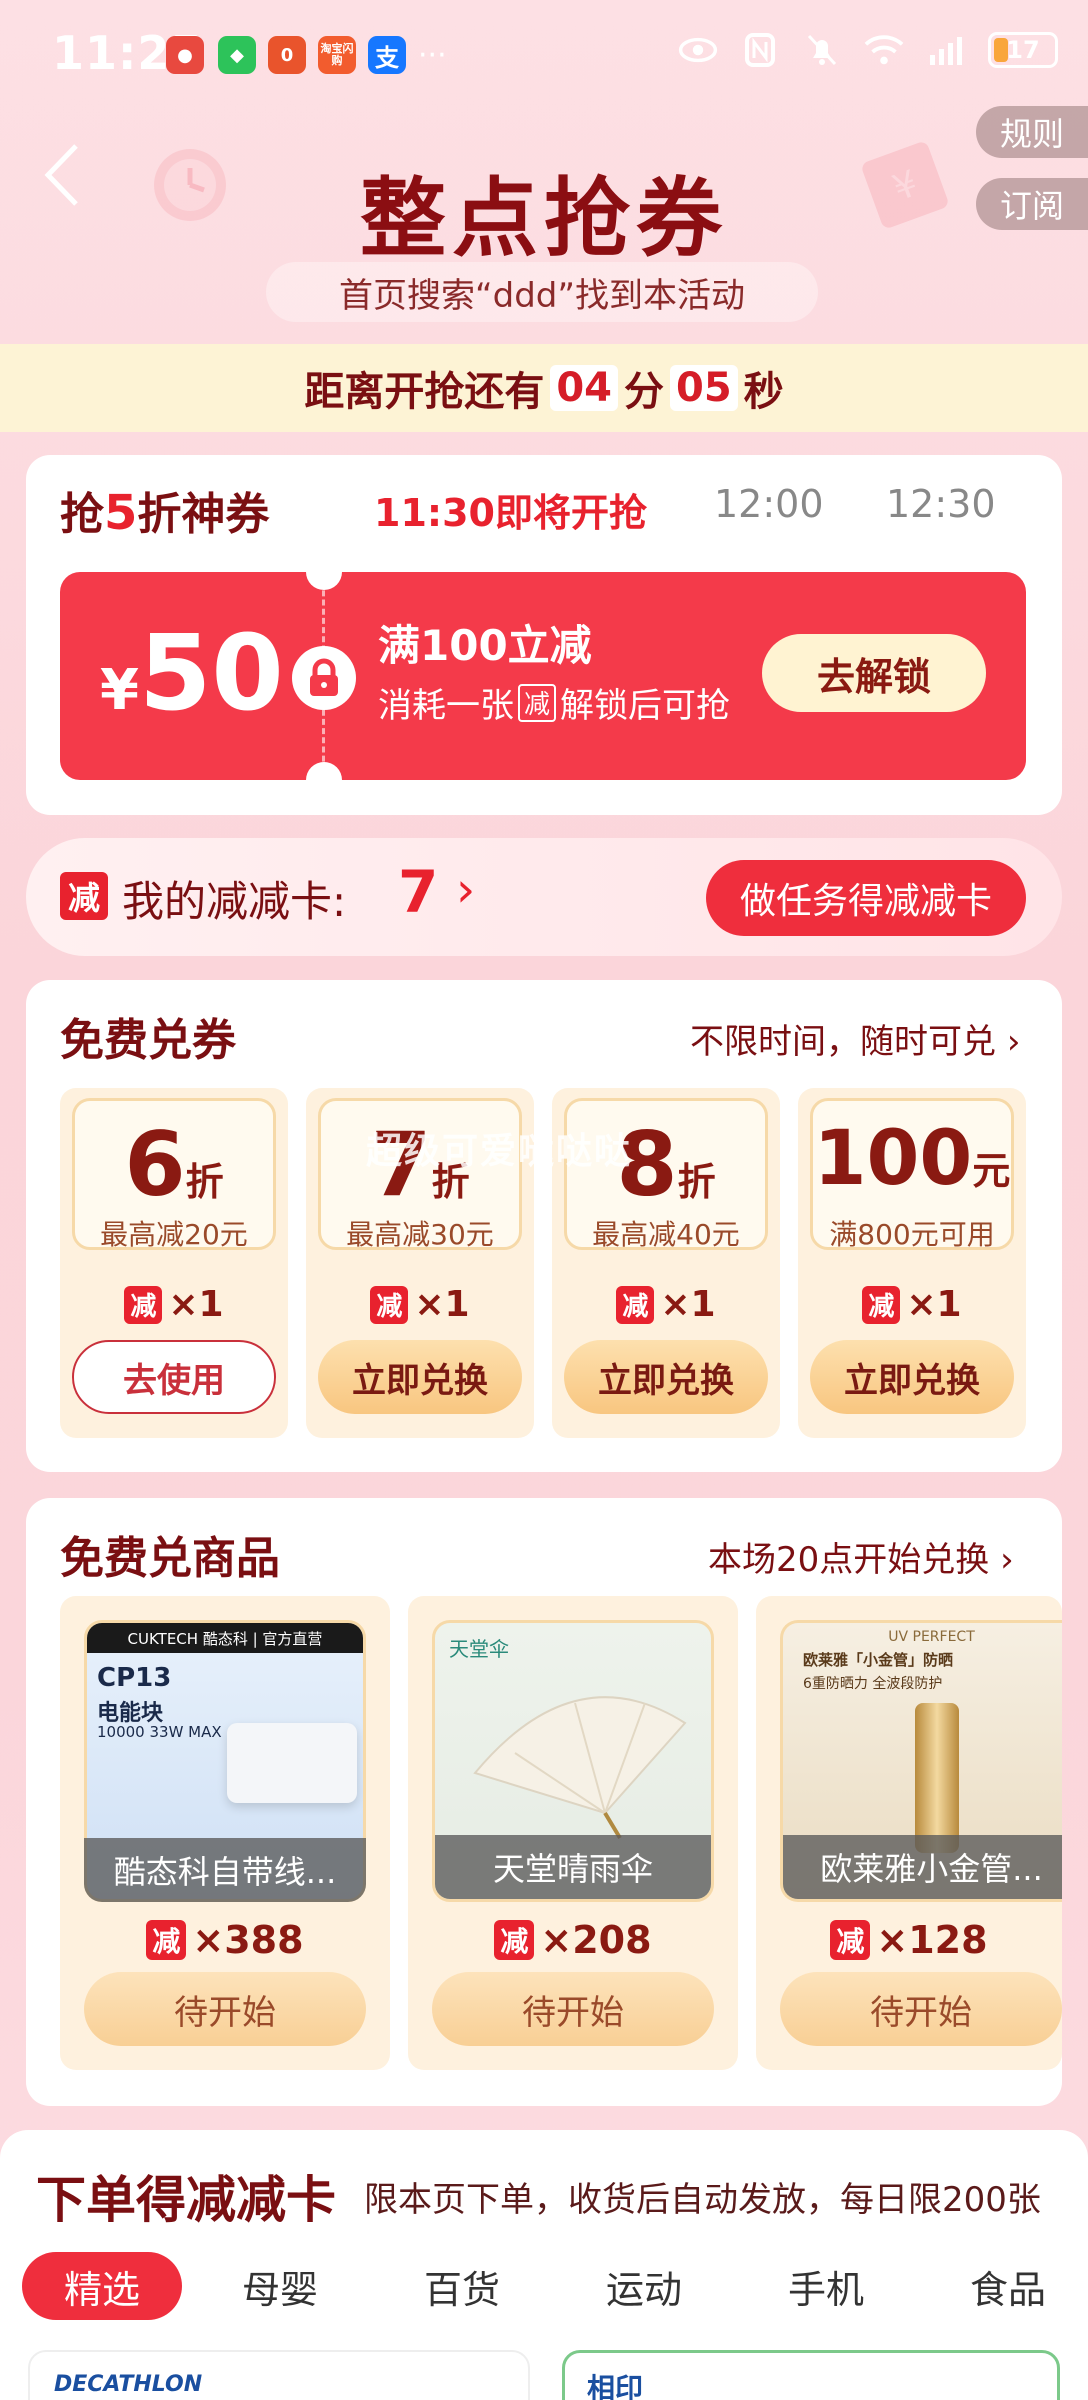 The image size is (1088, 2400). Describe the element at coordinates (337, 55) in the screenshot. I see `taobao-flash-icon: 淘宝闪购` at that location.